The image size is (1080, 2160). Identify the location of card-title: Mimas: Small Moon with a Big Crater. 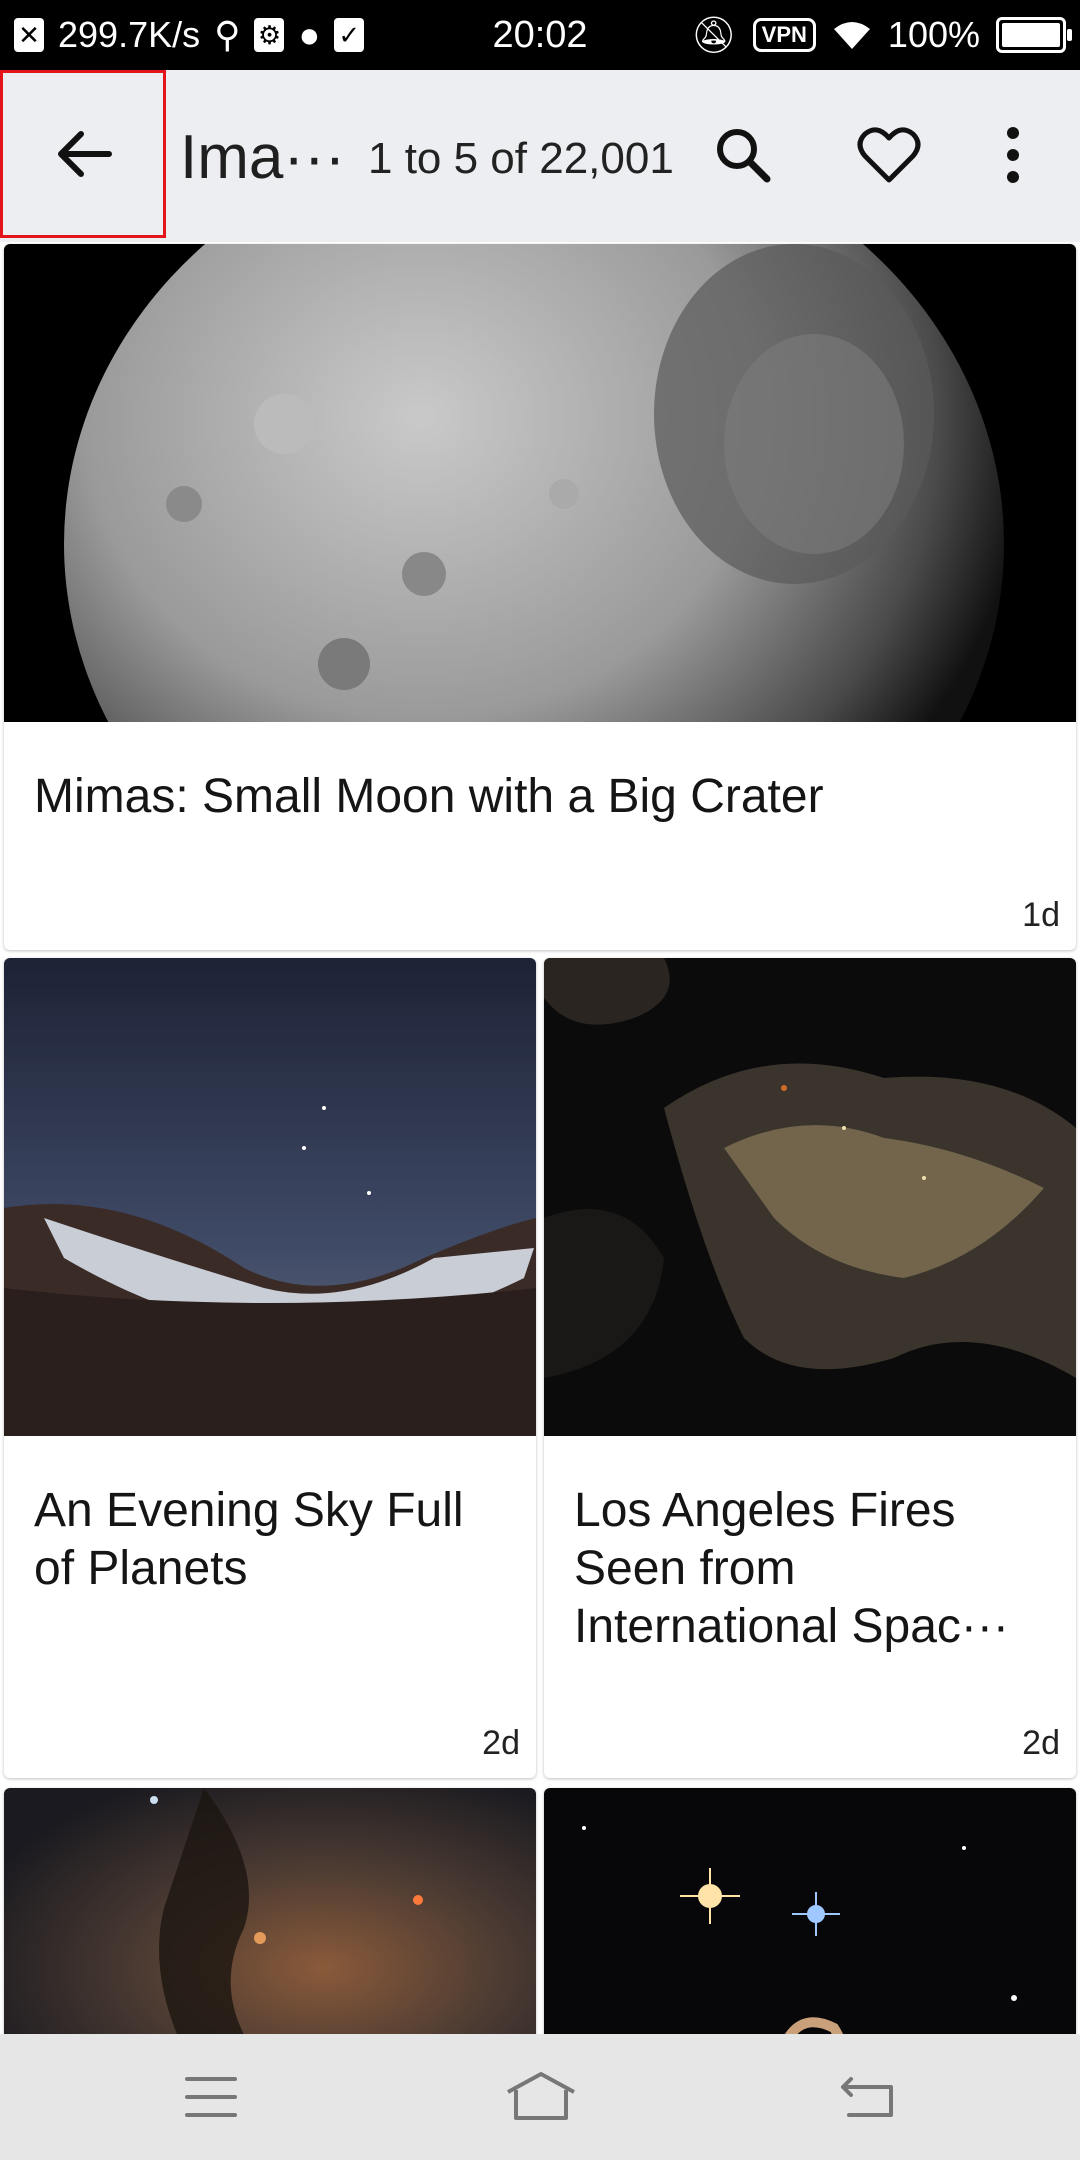
(429, 796).